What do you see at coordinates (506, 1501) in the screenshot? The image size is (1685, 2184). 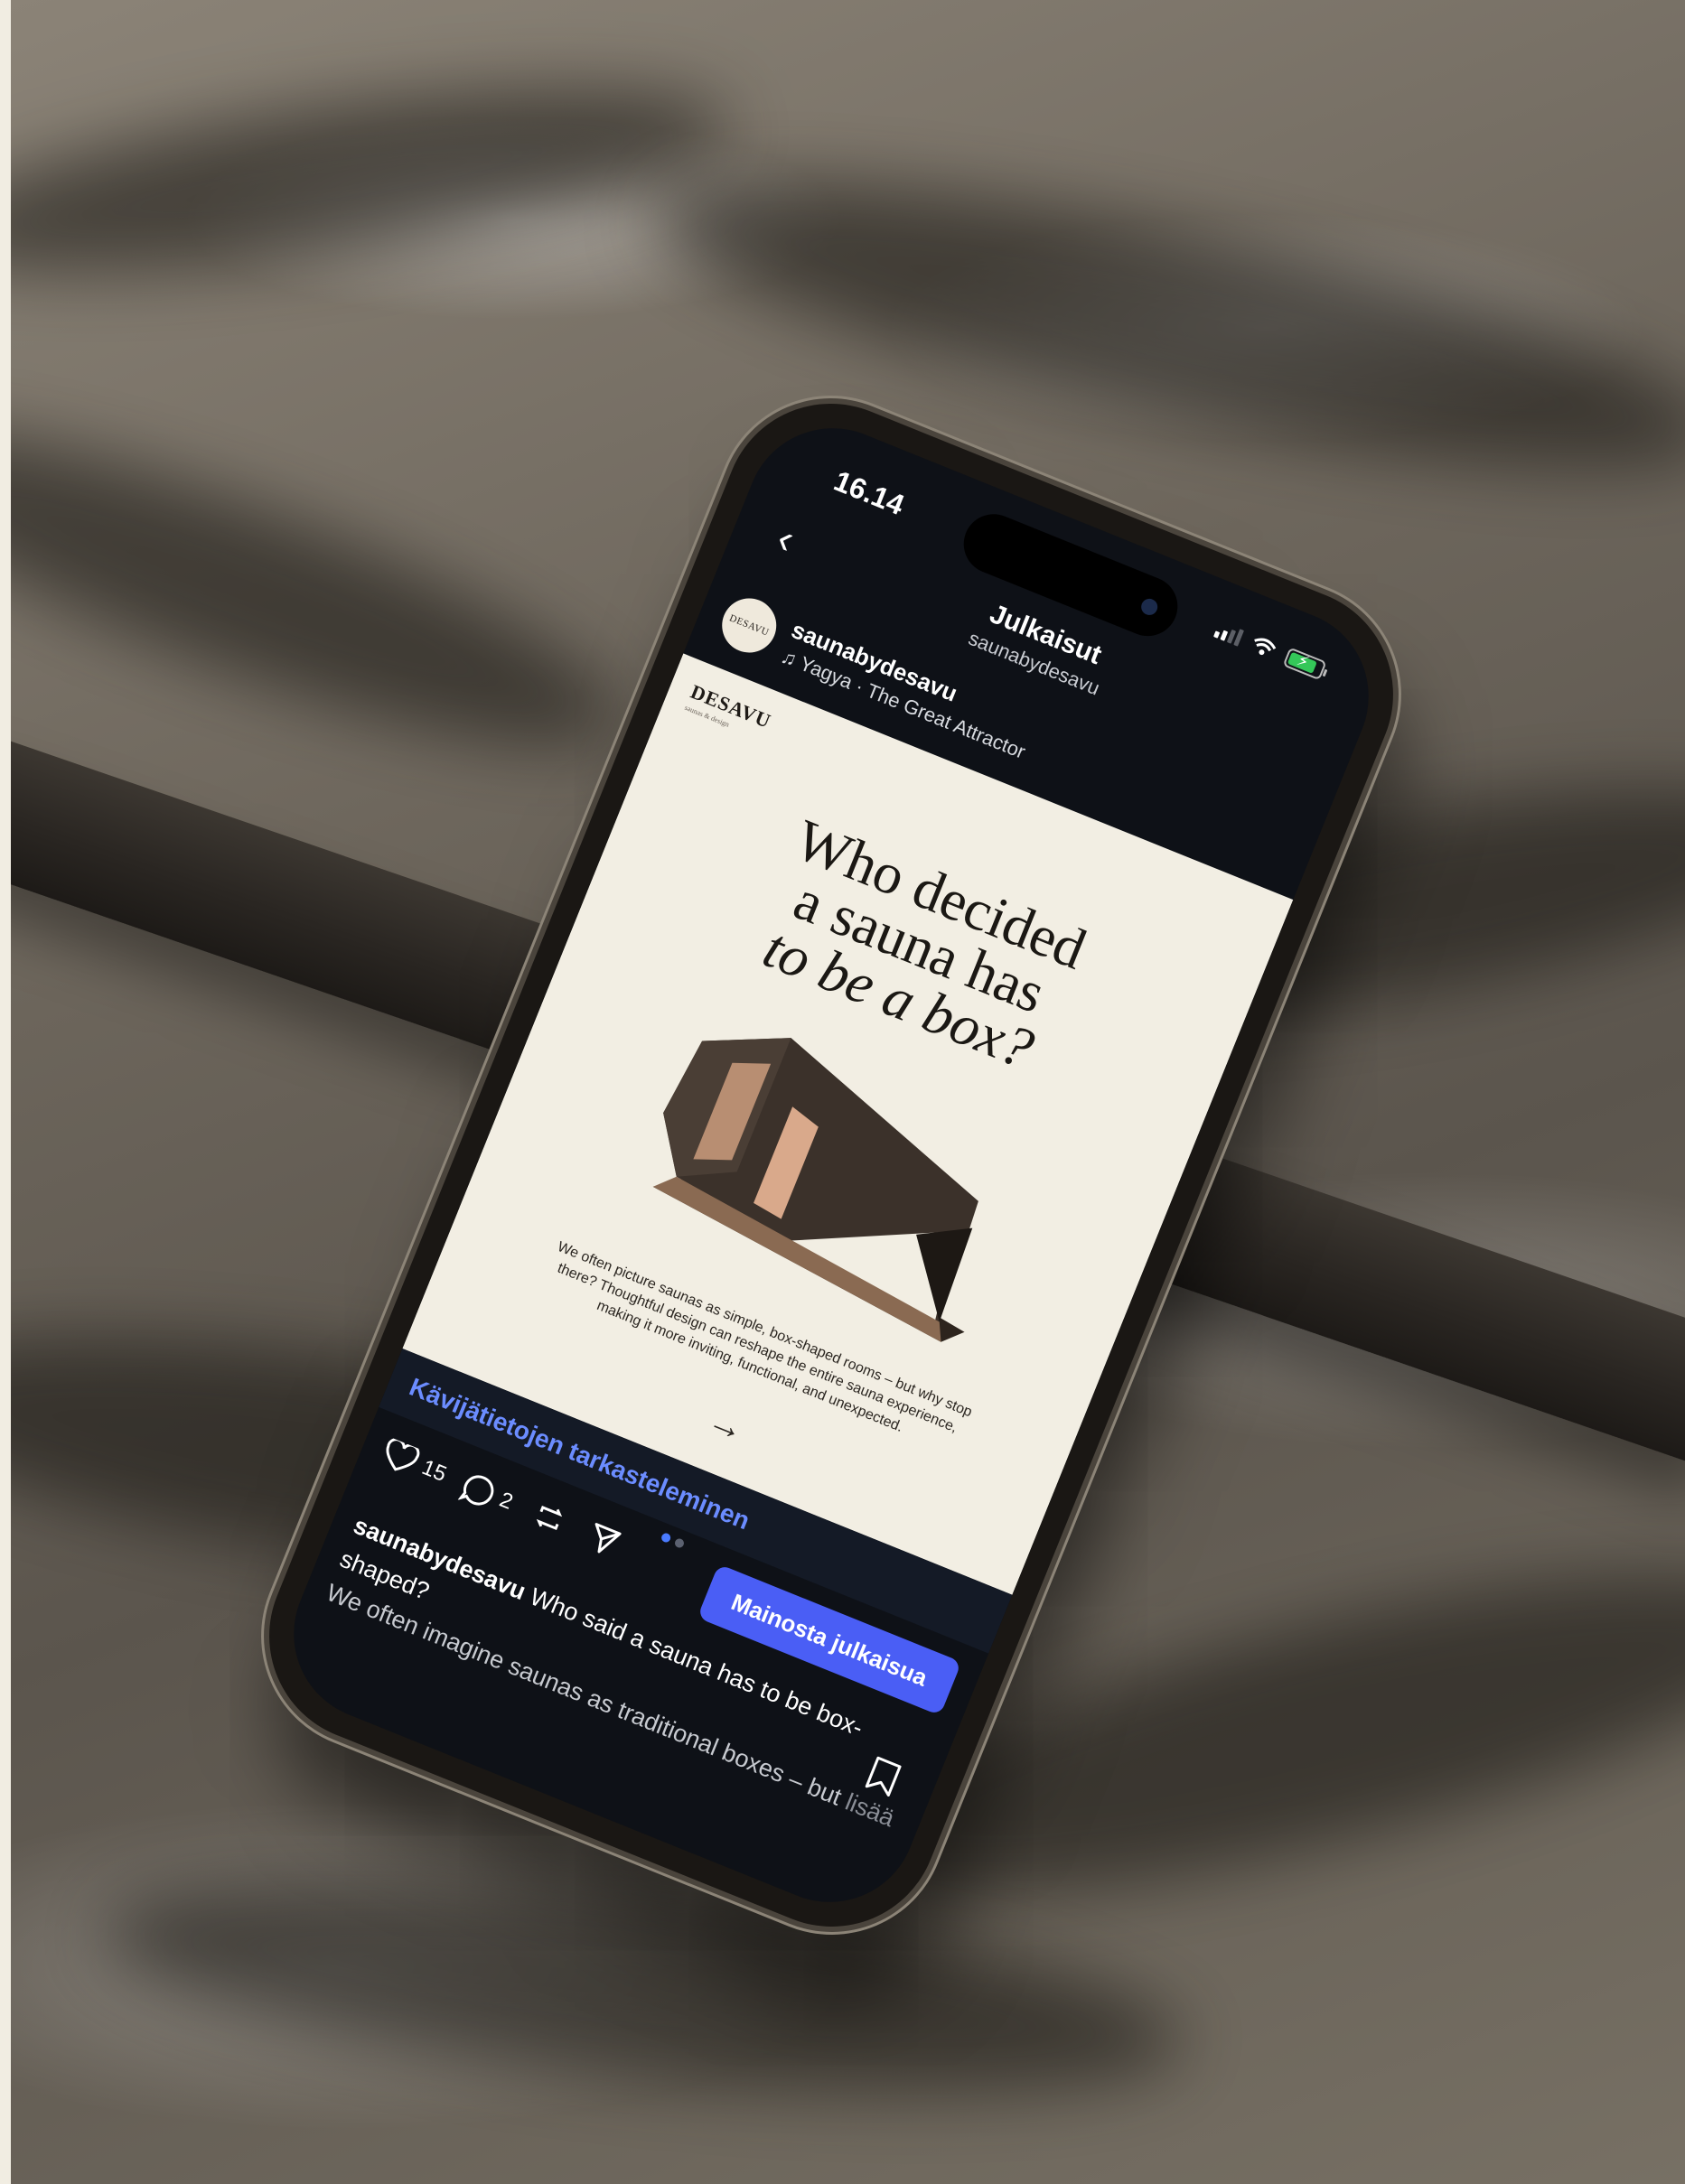 I see `comment-count: 2` at bounding box center [506, 1501].